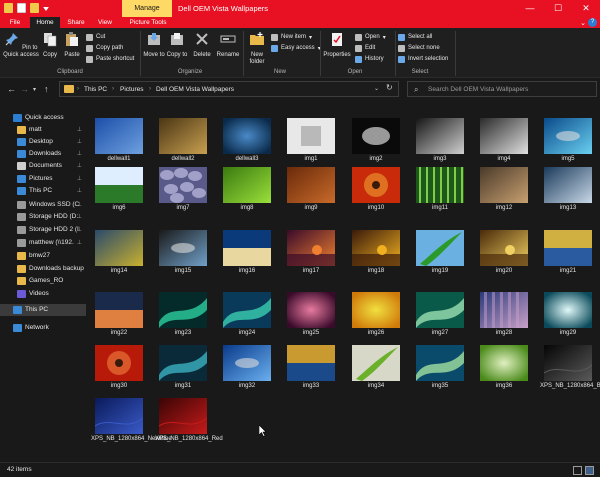 The width and height of the screenshot is (600, 477). What do you see at coordinates (183, 256) in the screenshot?
I see `file-item: img15` at bounding box center [183, 256].